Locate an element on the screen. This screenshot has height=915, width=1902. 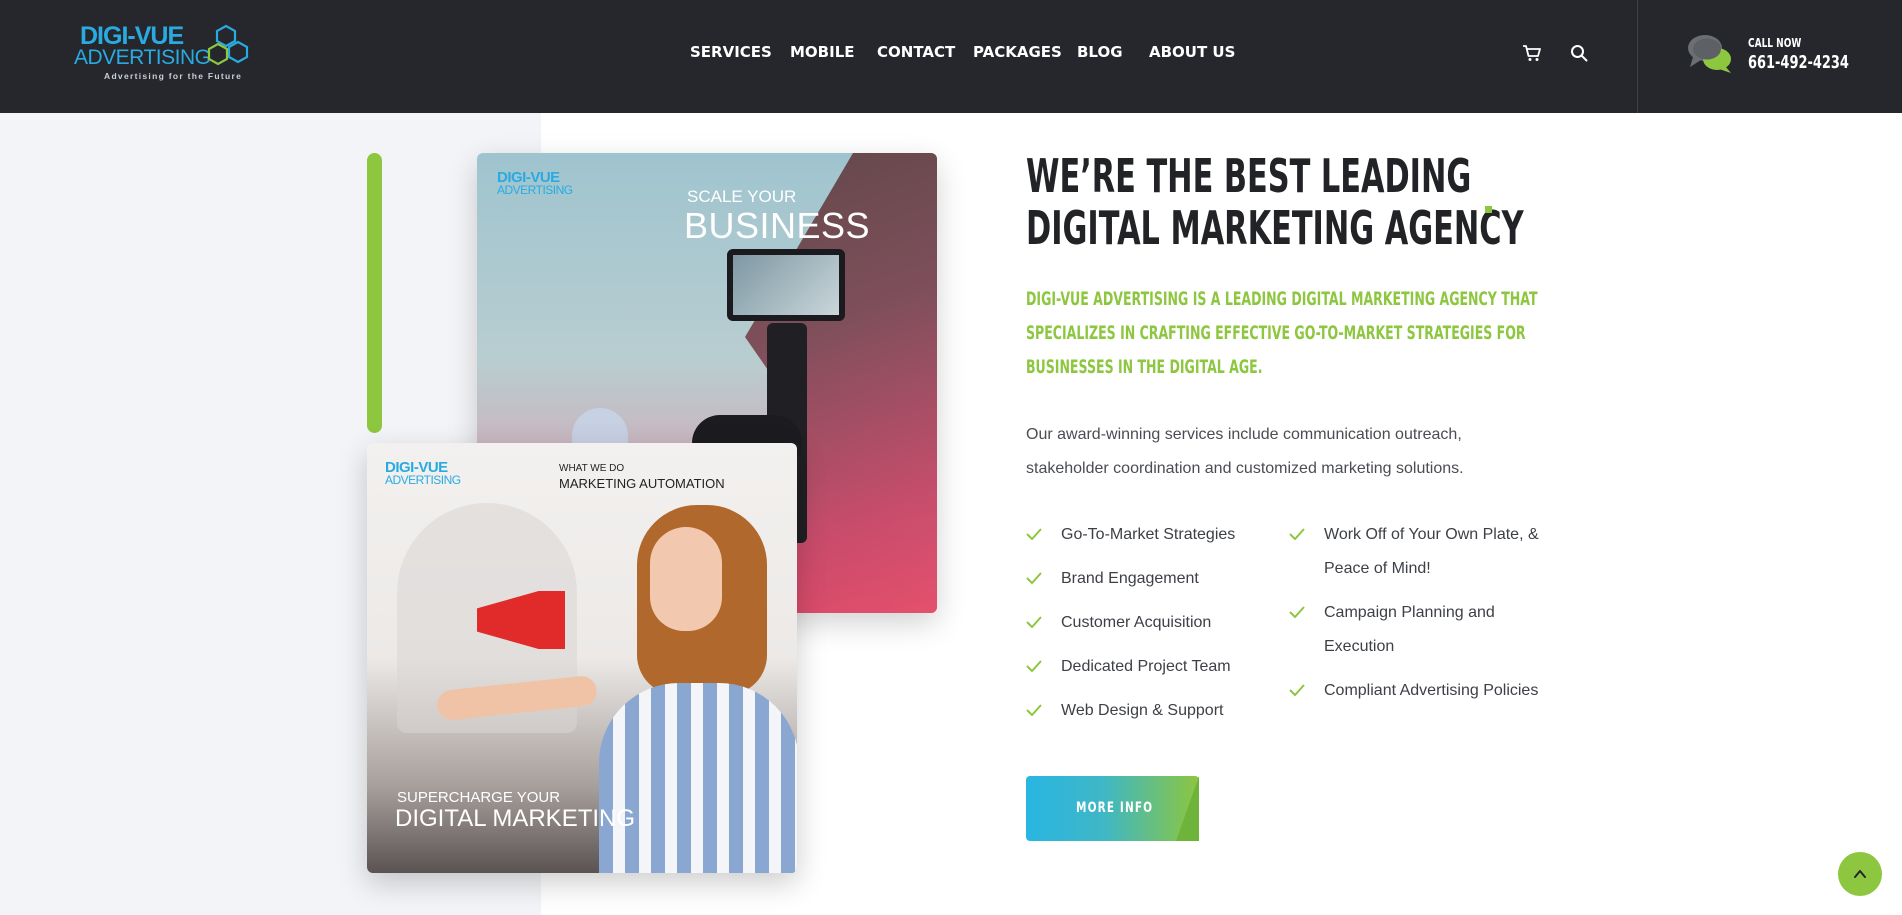
logo-wordmark-bottom: ADVERTISING is located at coordinates (142, 57).